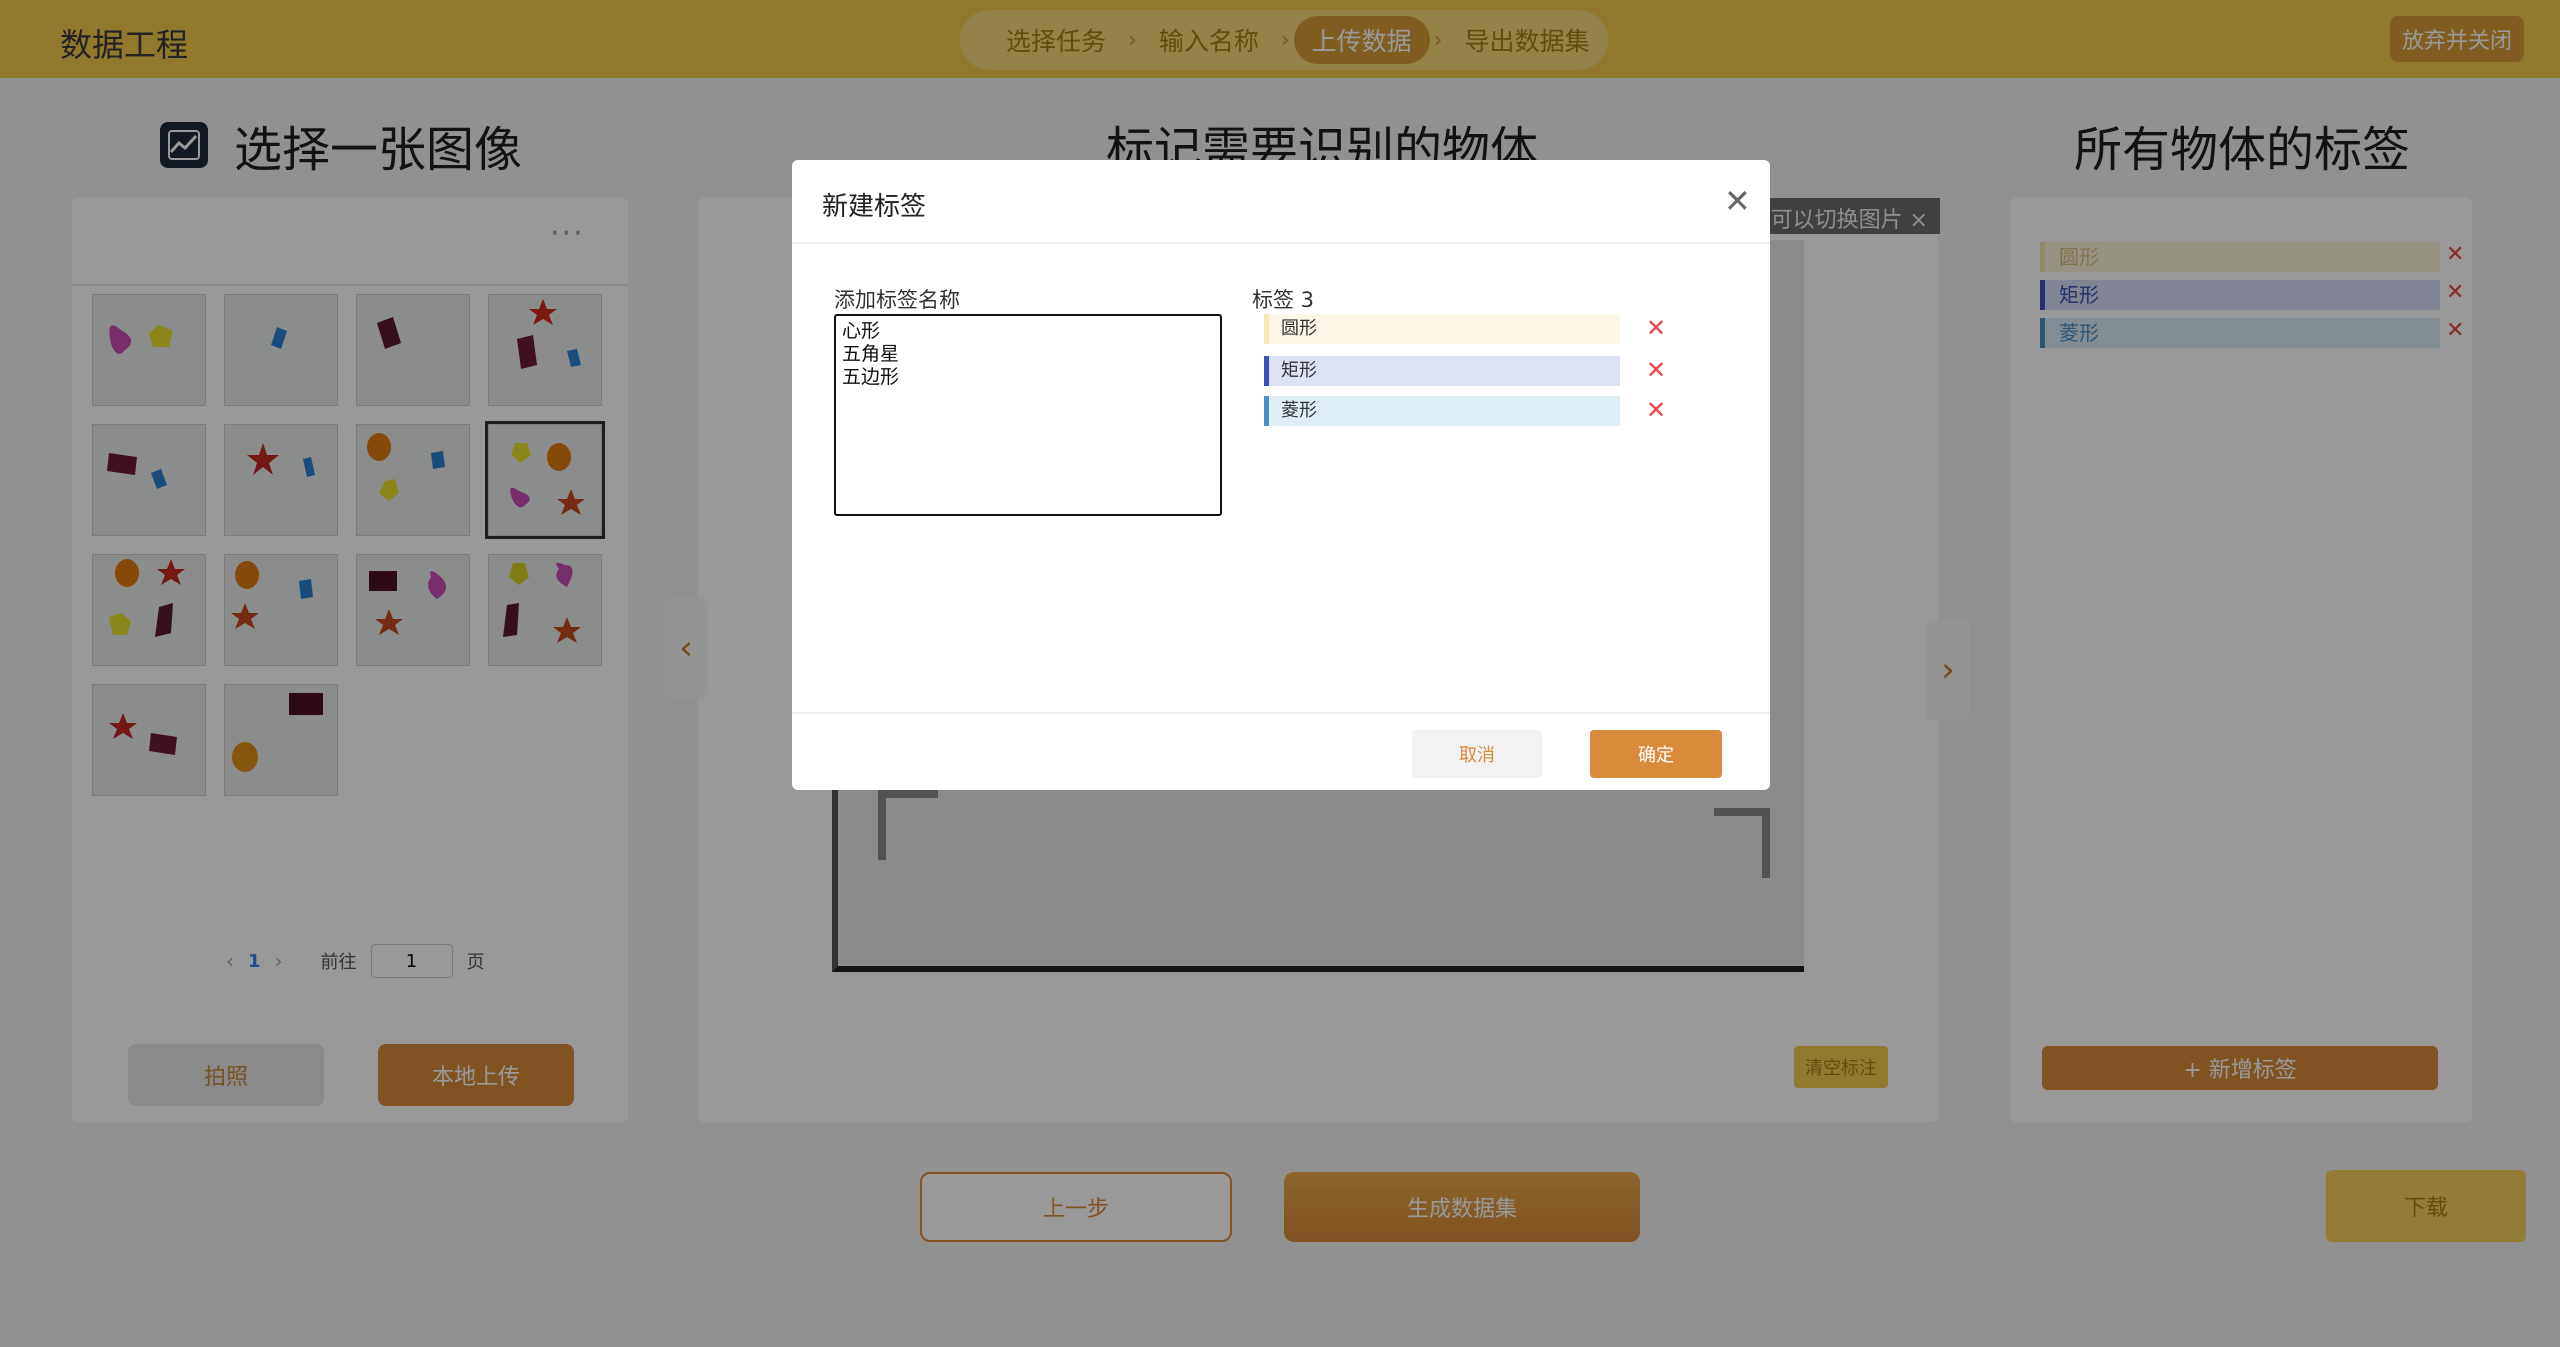 This screenshot has width=2560, height=1347. I want to click on dialog-header: 新建标签 ✕, so click(1281, 202).